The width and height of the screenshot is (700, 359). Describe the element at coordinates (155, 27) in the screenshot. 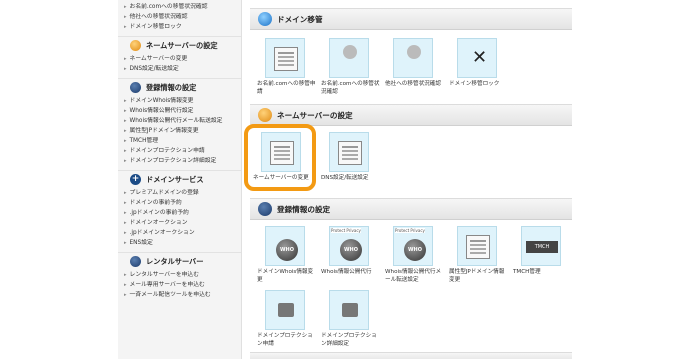

I see `sidebar-item-label: ドメイン移管ロック` at that location.